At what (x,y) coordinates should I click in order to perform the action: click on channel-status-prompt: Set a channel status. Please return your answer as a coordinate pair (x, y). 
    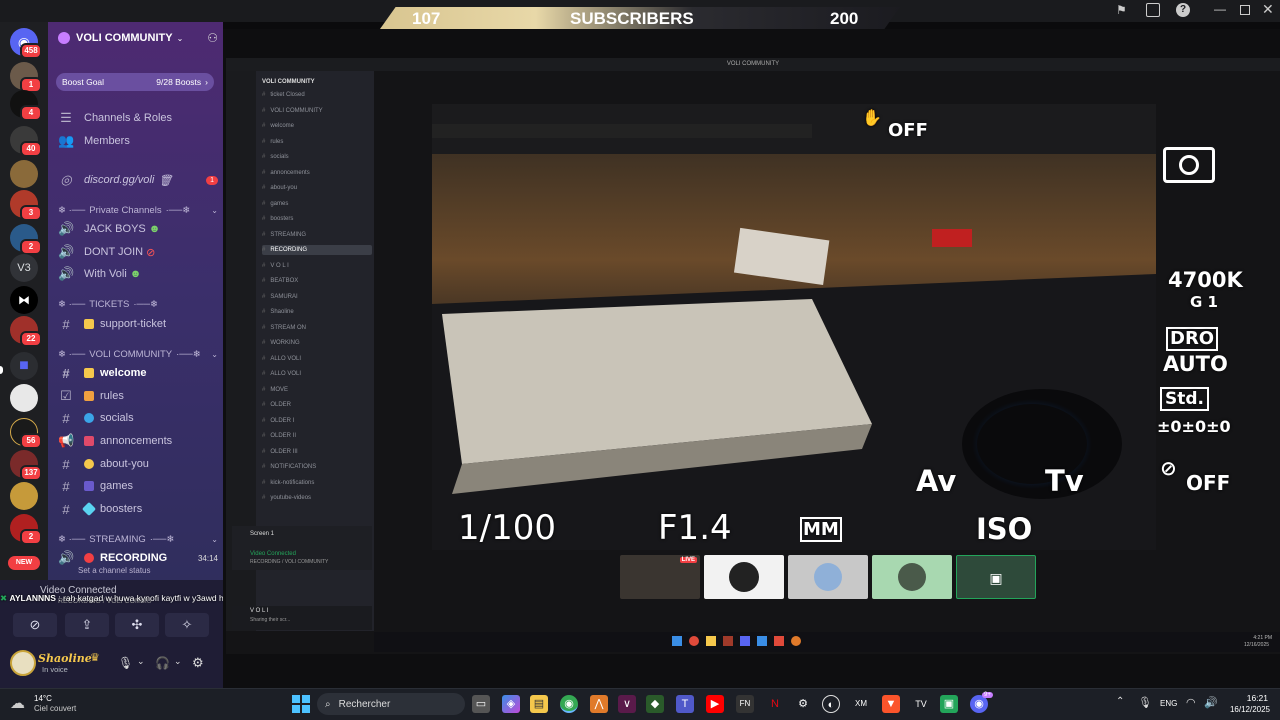
    Looking at the image, I should click on (114, 570).